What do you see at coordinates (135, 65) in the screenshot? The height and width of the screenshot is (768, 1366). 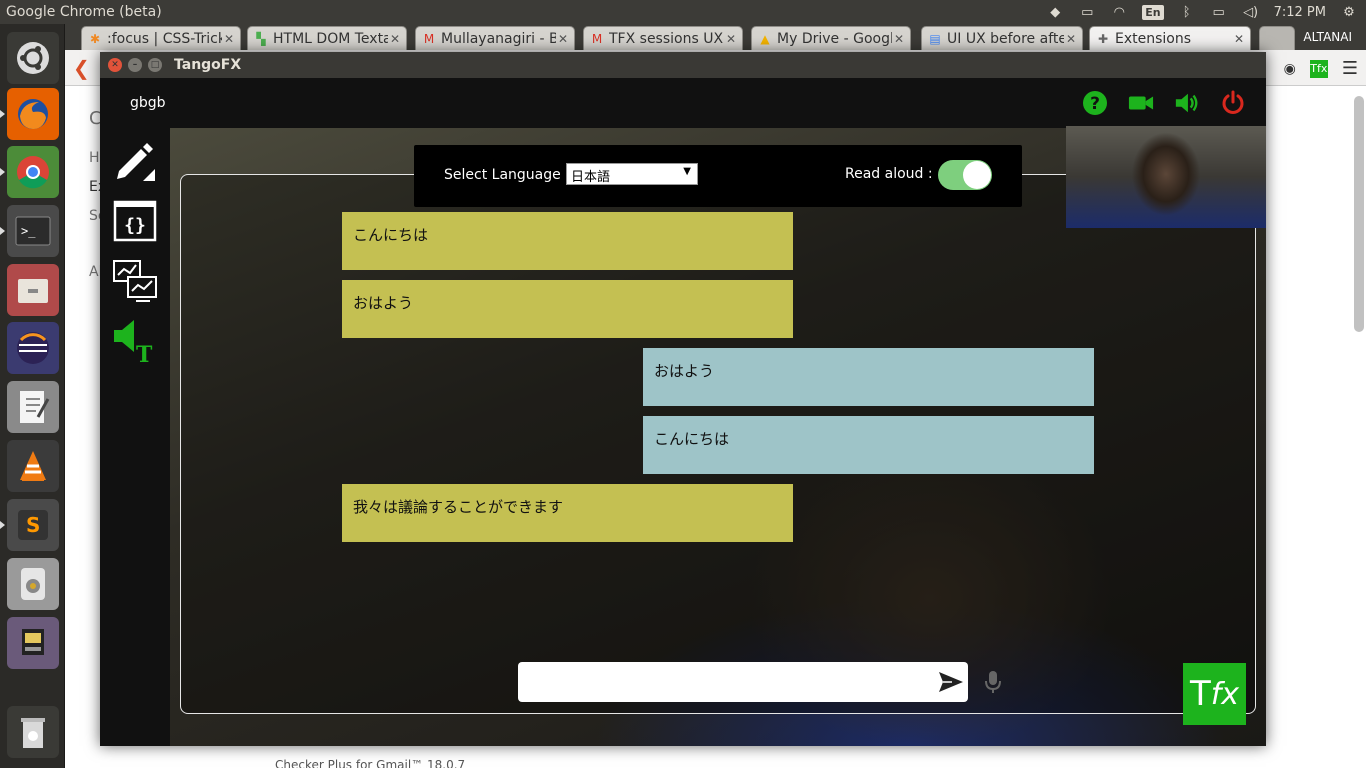 I see `window-minimize-button: –` at bounding box center [135, 65].